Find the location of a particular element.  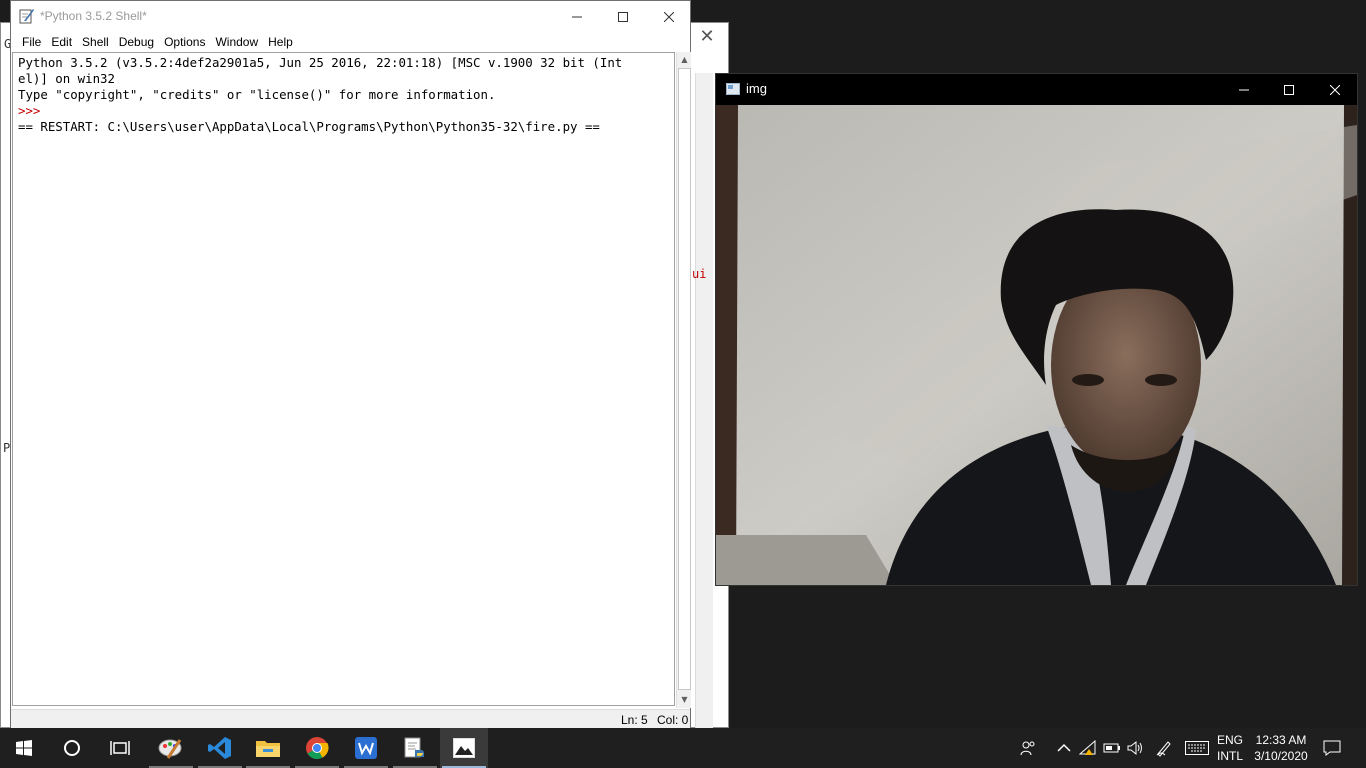

input-language-indicator: ENG INTL is located at coordinates (1230, 748).